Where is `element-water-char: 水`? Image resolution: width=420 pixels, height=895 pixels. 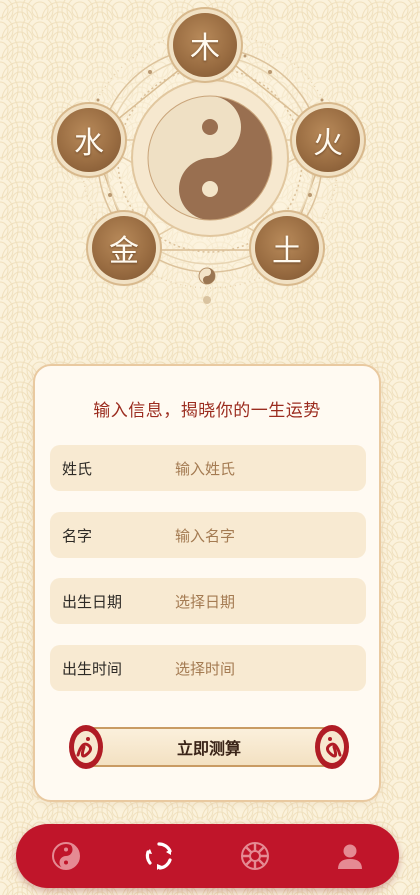
element-water-char: 水 is located at coordinates (89, 143).